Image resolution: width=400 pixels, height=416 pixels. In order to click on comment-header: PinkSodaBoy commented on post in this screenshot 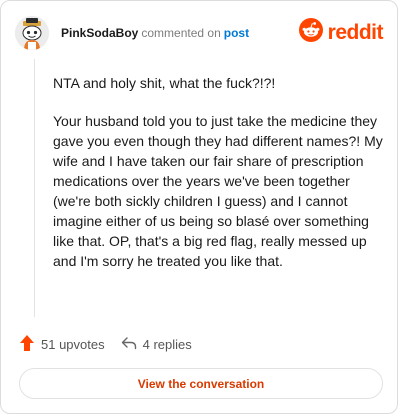, I will do `click(132, 33)`.